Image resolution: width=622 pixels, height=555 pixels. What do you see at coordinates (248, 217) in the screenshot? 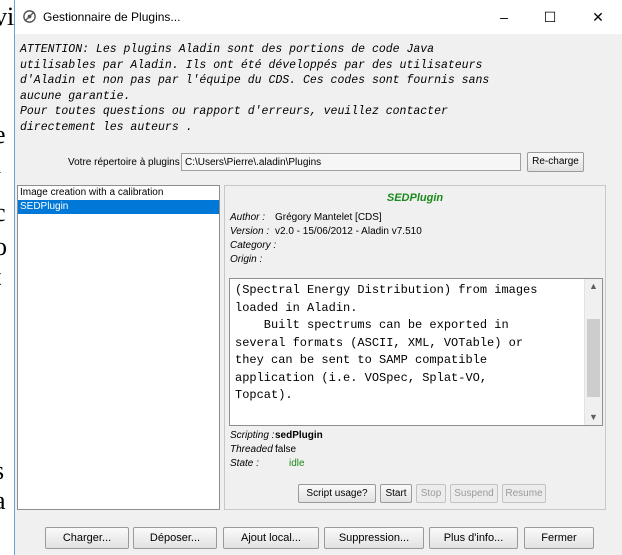
I see `author-label: Author :` at bounding box center [248, 217].